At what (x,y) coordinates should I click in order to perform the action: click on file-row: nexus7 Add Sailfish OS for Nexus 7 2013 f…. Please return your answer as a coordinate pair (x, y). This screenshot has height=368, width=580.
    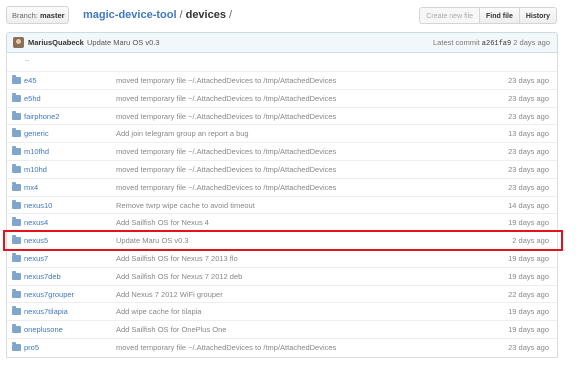
    Looking at the image, I should click on (282, 258).